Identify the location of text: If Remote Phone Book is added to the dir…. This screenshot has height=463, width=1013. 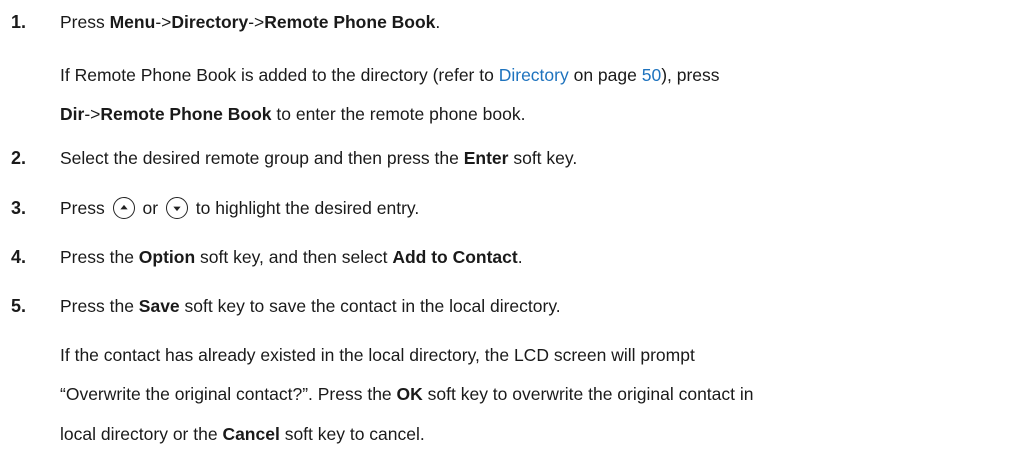
(279, 75).